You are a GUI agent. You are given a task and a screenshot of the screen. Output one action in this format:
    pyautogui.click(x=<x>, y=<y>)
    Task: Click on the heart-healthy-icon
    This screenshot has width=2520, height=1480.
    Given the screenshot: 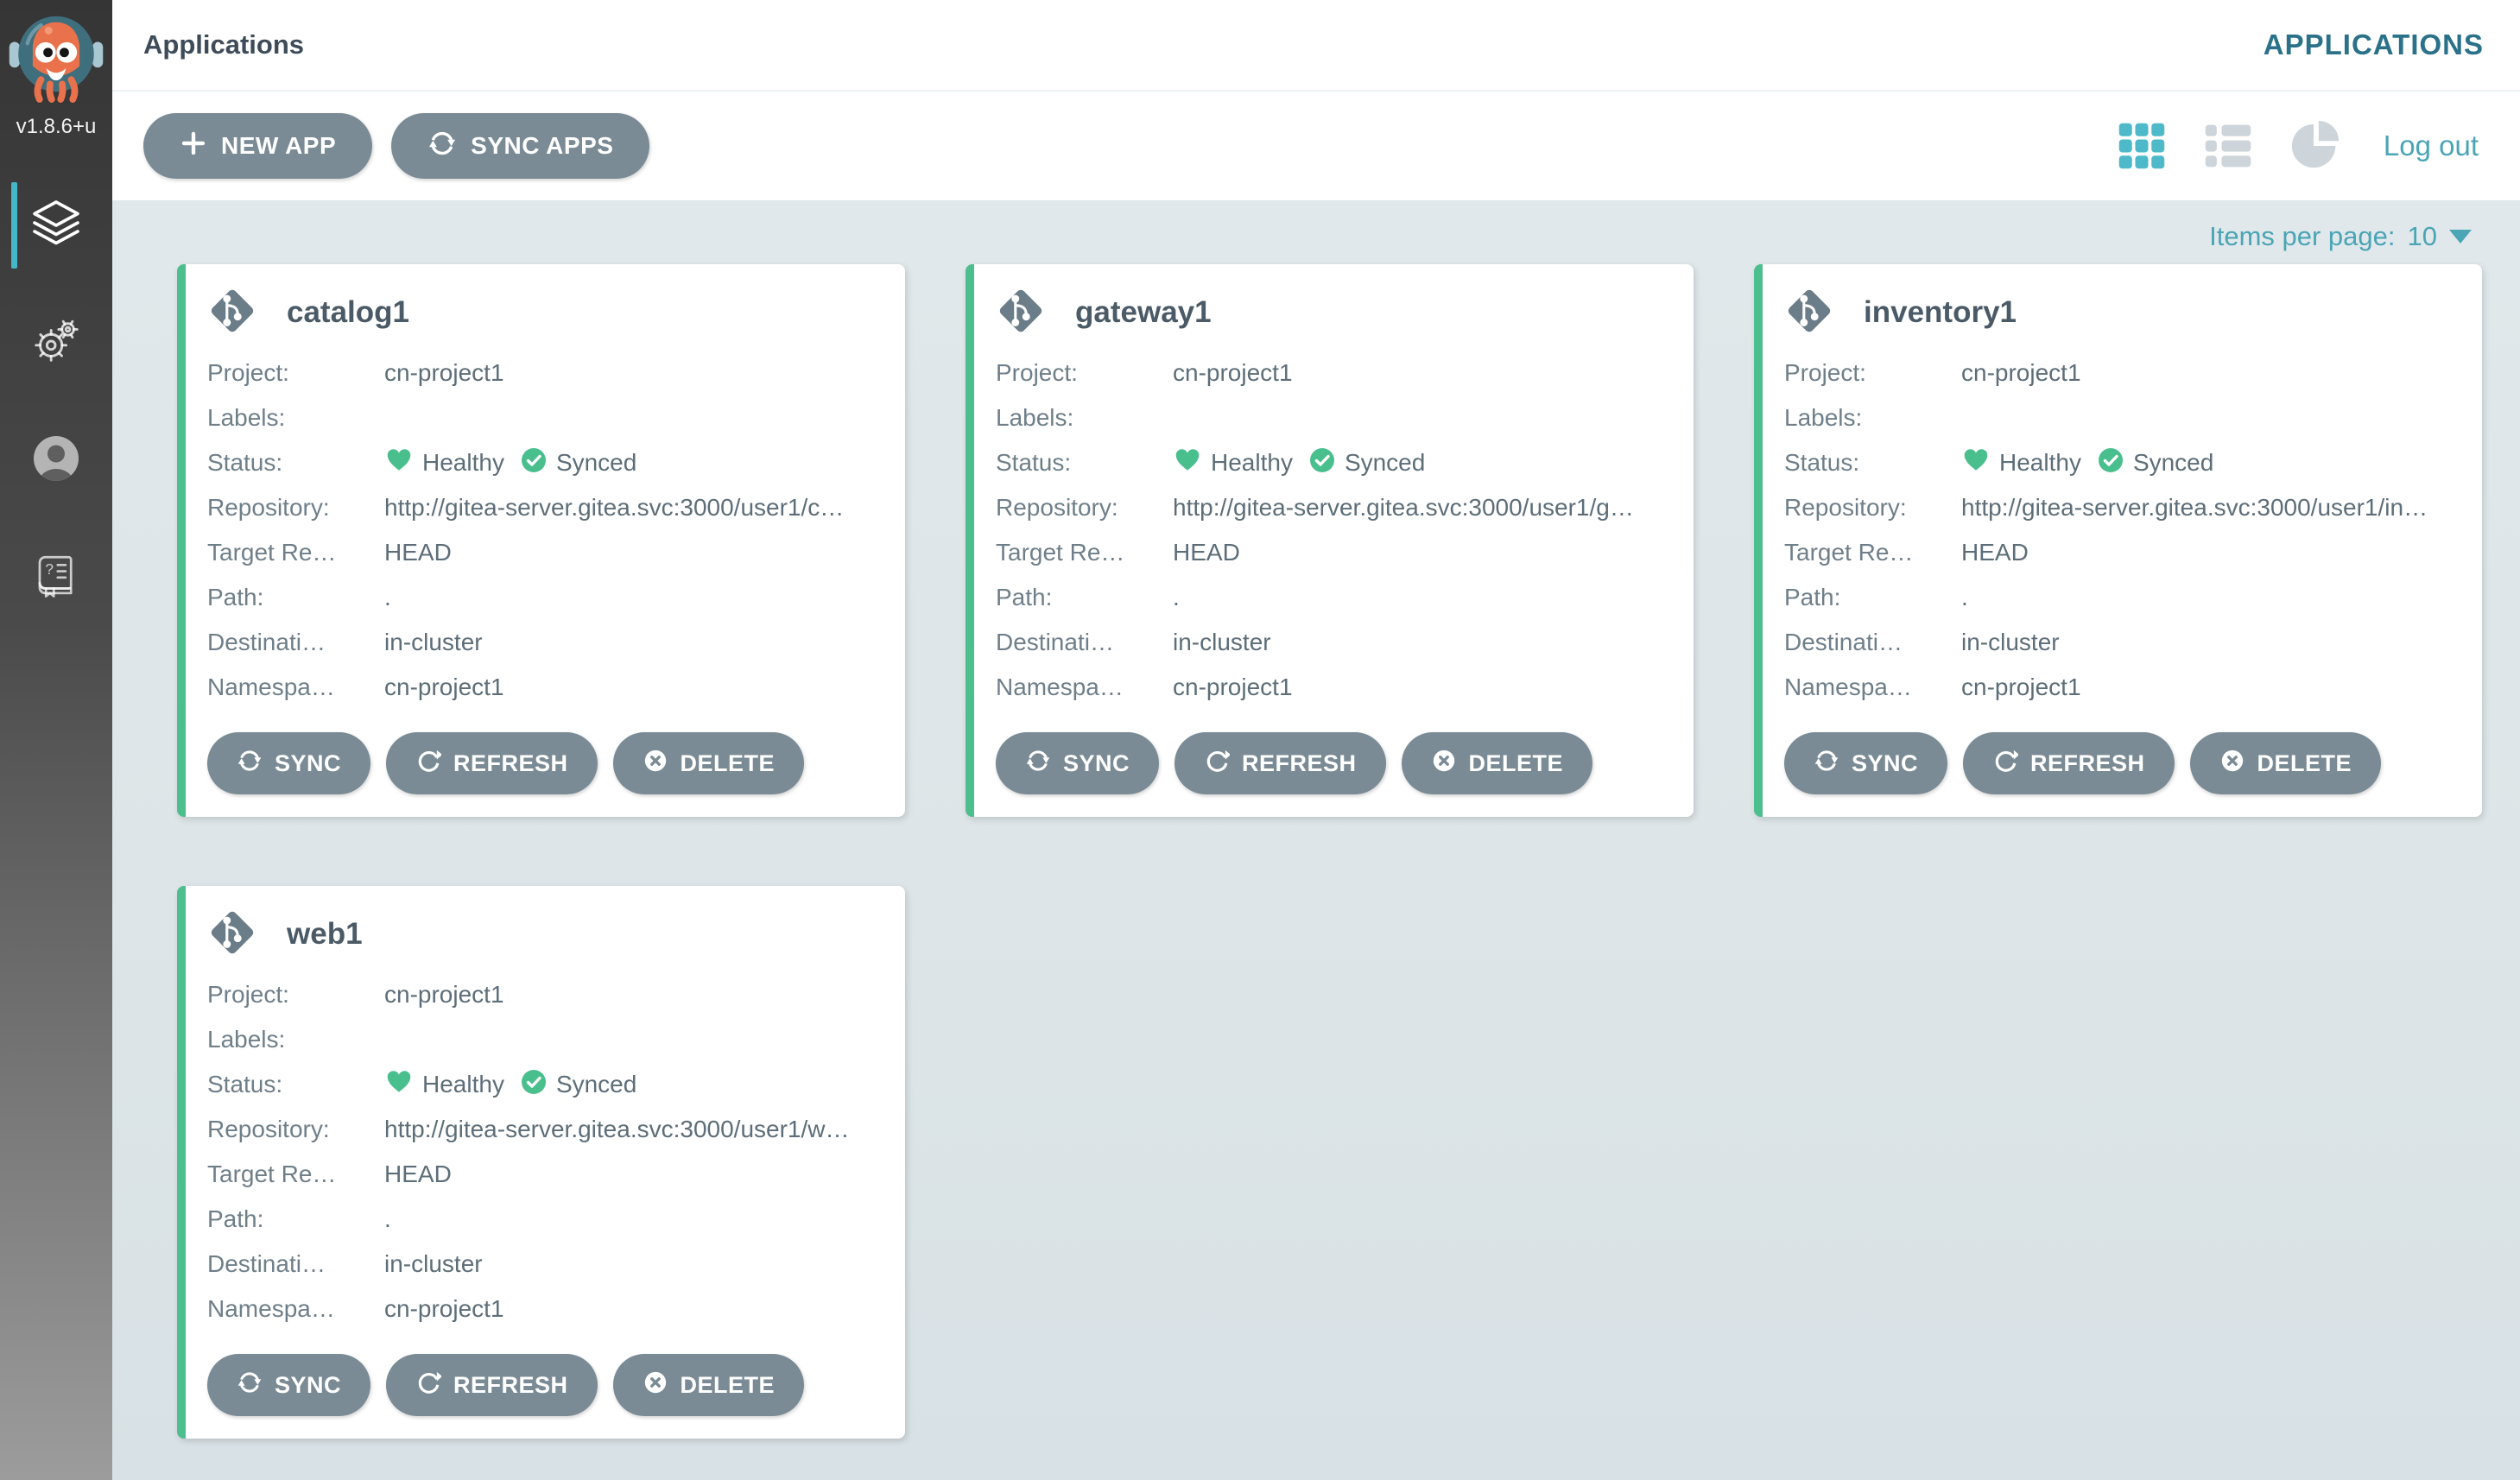 What is the action you would take?
    pyautogui.click(x=1976, y=463)
    